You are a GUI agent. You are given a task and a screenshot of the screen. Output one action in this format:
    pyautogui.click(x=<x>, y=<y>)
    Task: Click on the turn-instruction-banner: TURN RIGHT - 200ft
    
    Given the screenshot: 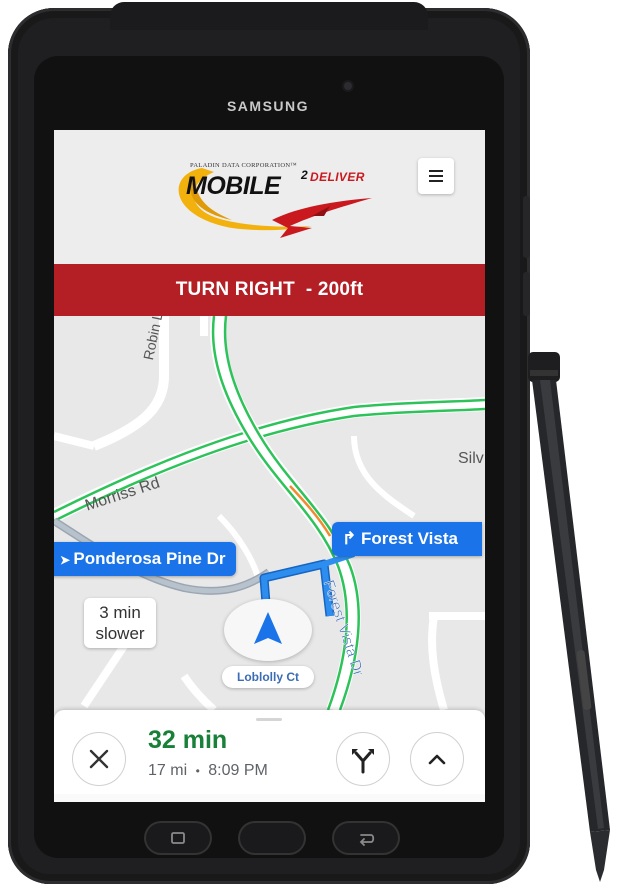 What is the action you would take?
    pyautogui.click(x=269, y=290)
    